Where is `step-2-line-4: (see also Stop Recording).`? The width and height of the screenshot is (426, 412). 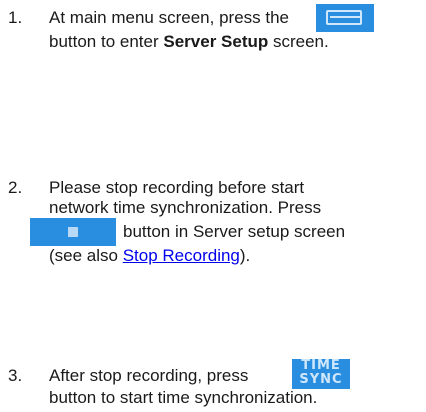 step-2-line-4: (see also Stop Recording). is located at coordinates (149, 256).